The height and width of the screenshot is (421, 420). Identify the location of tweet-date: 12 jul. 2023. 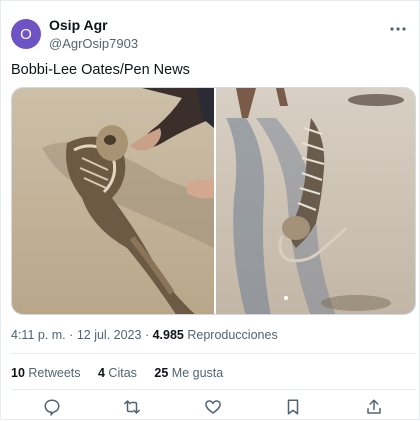
(109, 335).